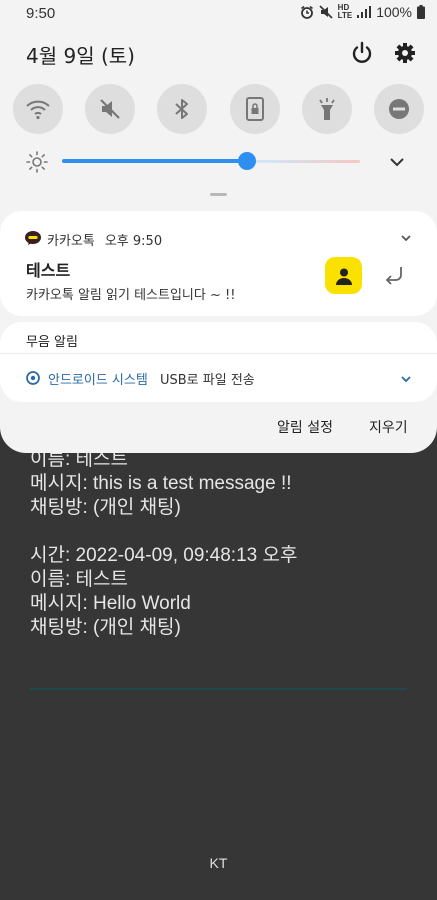 Image resolution: width=437 pixels, height=900 pixels. I want to click on mute-icon, so click(110, 109).